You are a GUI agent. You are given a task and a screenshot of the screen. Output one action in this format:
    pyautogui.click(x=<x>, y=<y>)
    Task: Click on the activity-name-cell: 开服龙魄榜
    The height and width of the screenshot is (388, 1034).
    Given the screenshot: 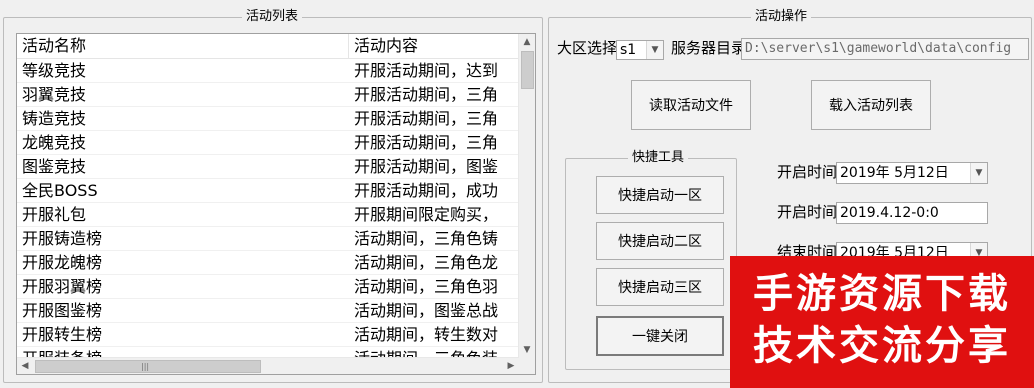 What is the action you would take?
    pyautogui.click(x=62, y=262)
    